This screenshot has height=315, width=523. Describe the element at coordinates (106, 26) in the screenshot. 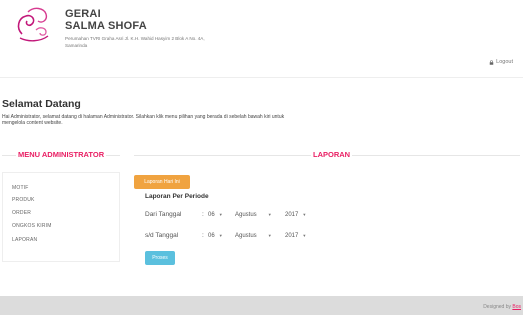

I see `brand-name-line2: SALMA SHOFA` at that location.